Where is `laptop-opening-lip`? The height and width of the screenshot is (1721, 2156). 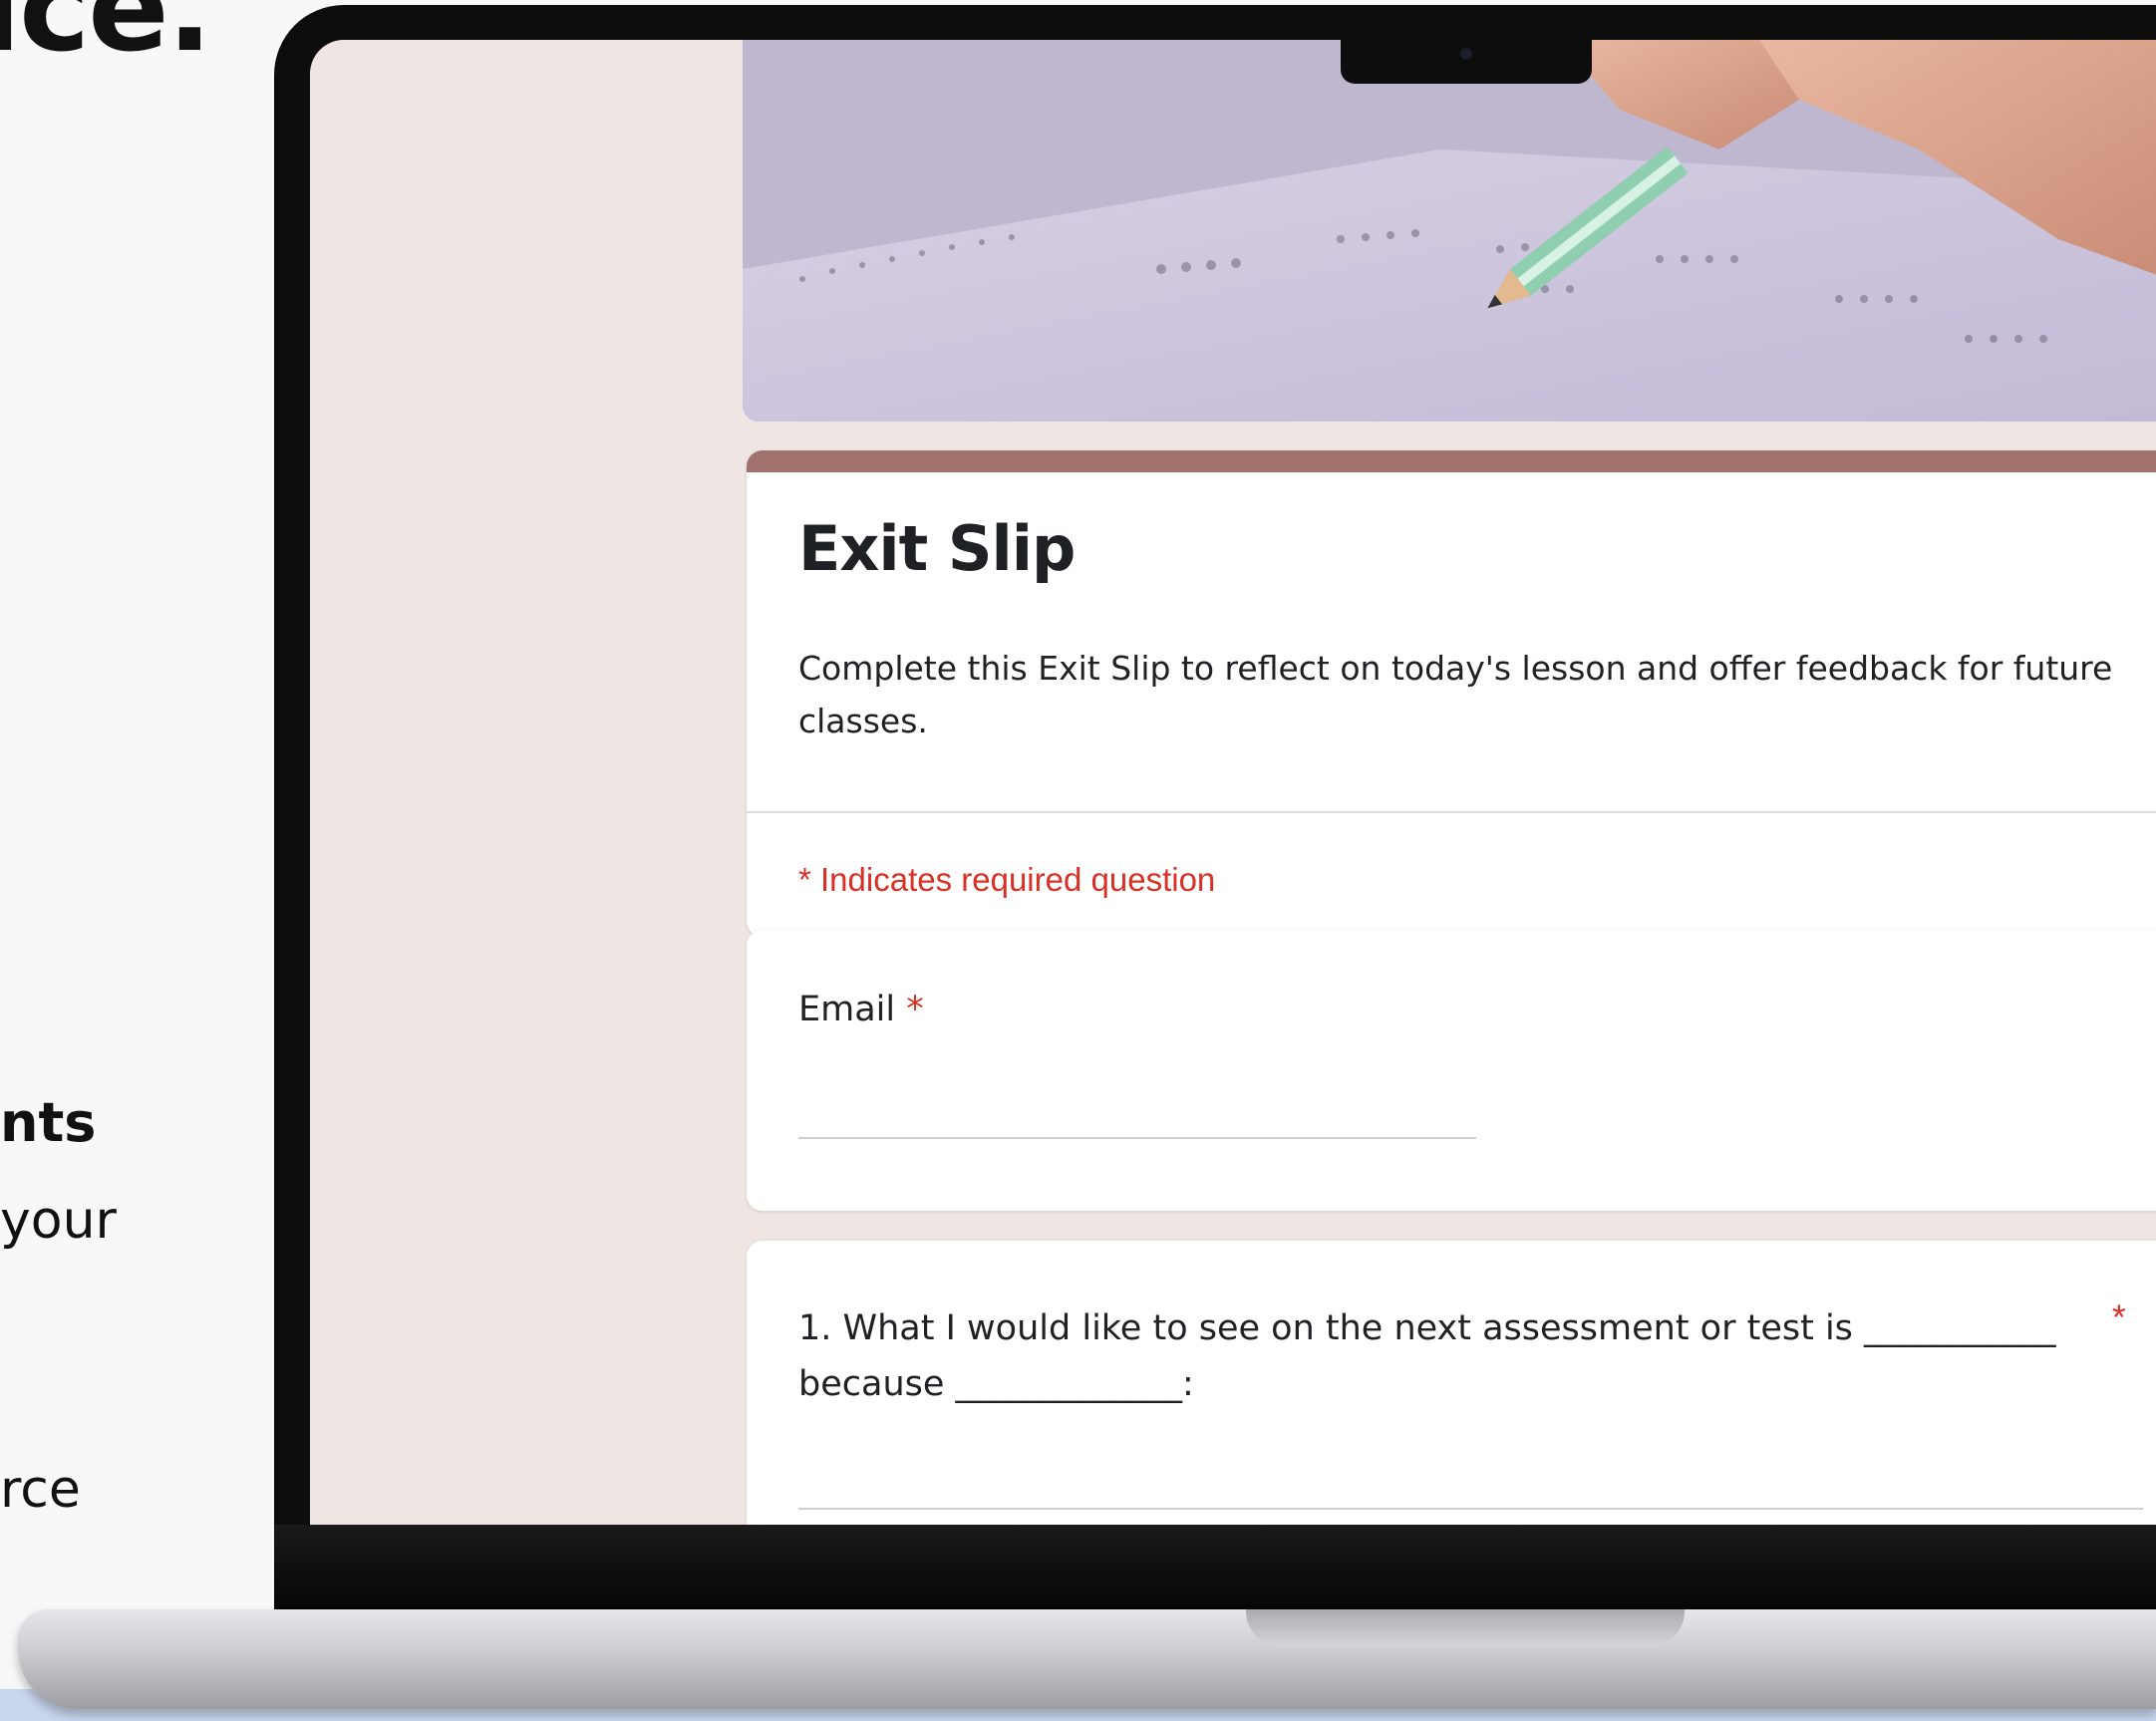 laptop-opening-lip is located at coordinates (1465, 1628).